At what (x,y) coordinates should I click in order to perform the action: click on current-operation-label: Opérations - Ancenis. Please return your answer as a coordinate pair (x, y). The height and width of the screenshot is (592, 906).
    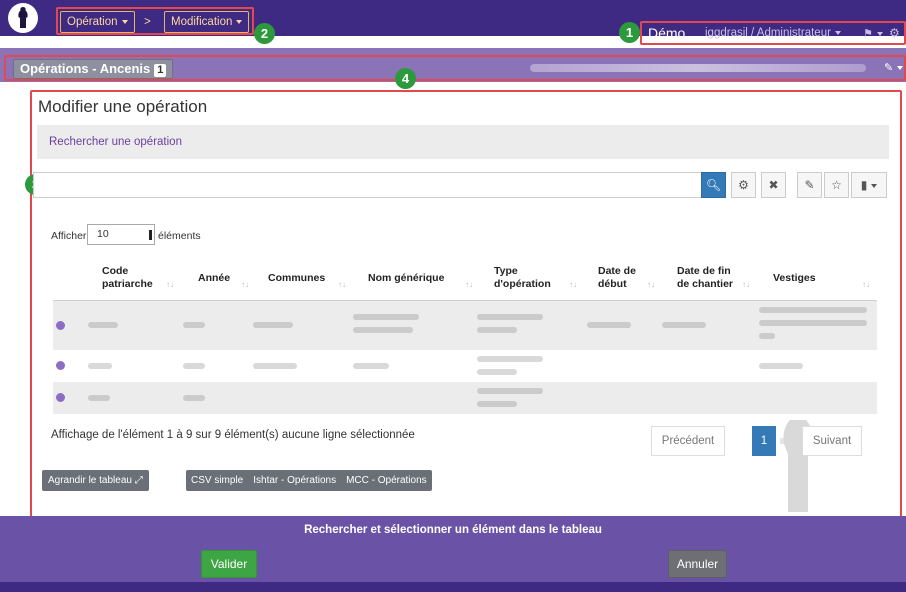
    Looking at the image, I should click on (85, 68).